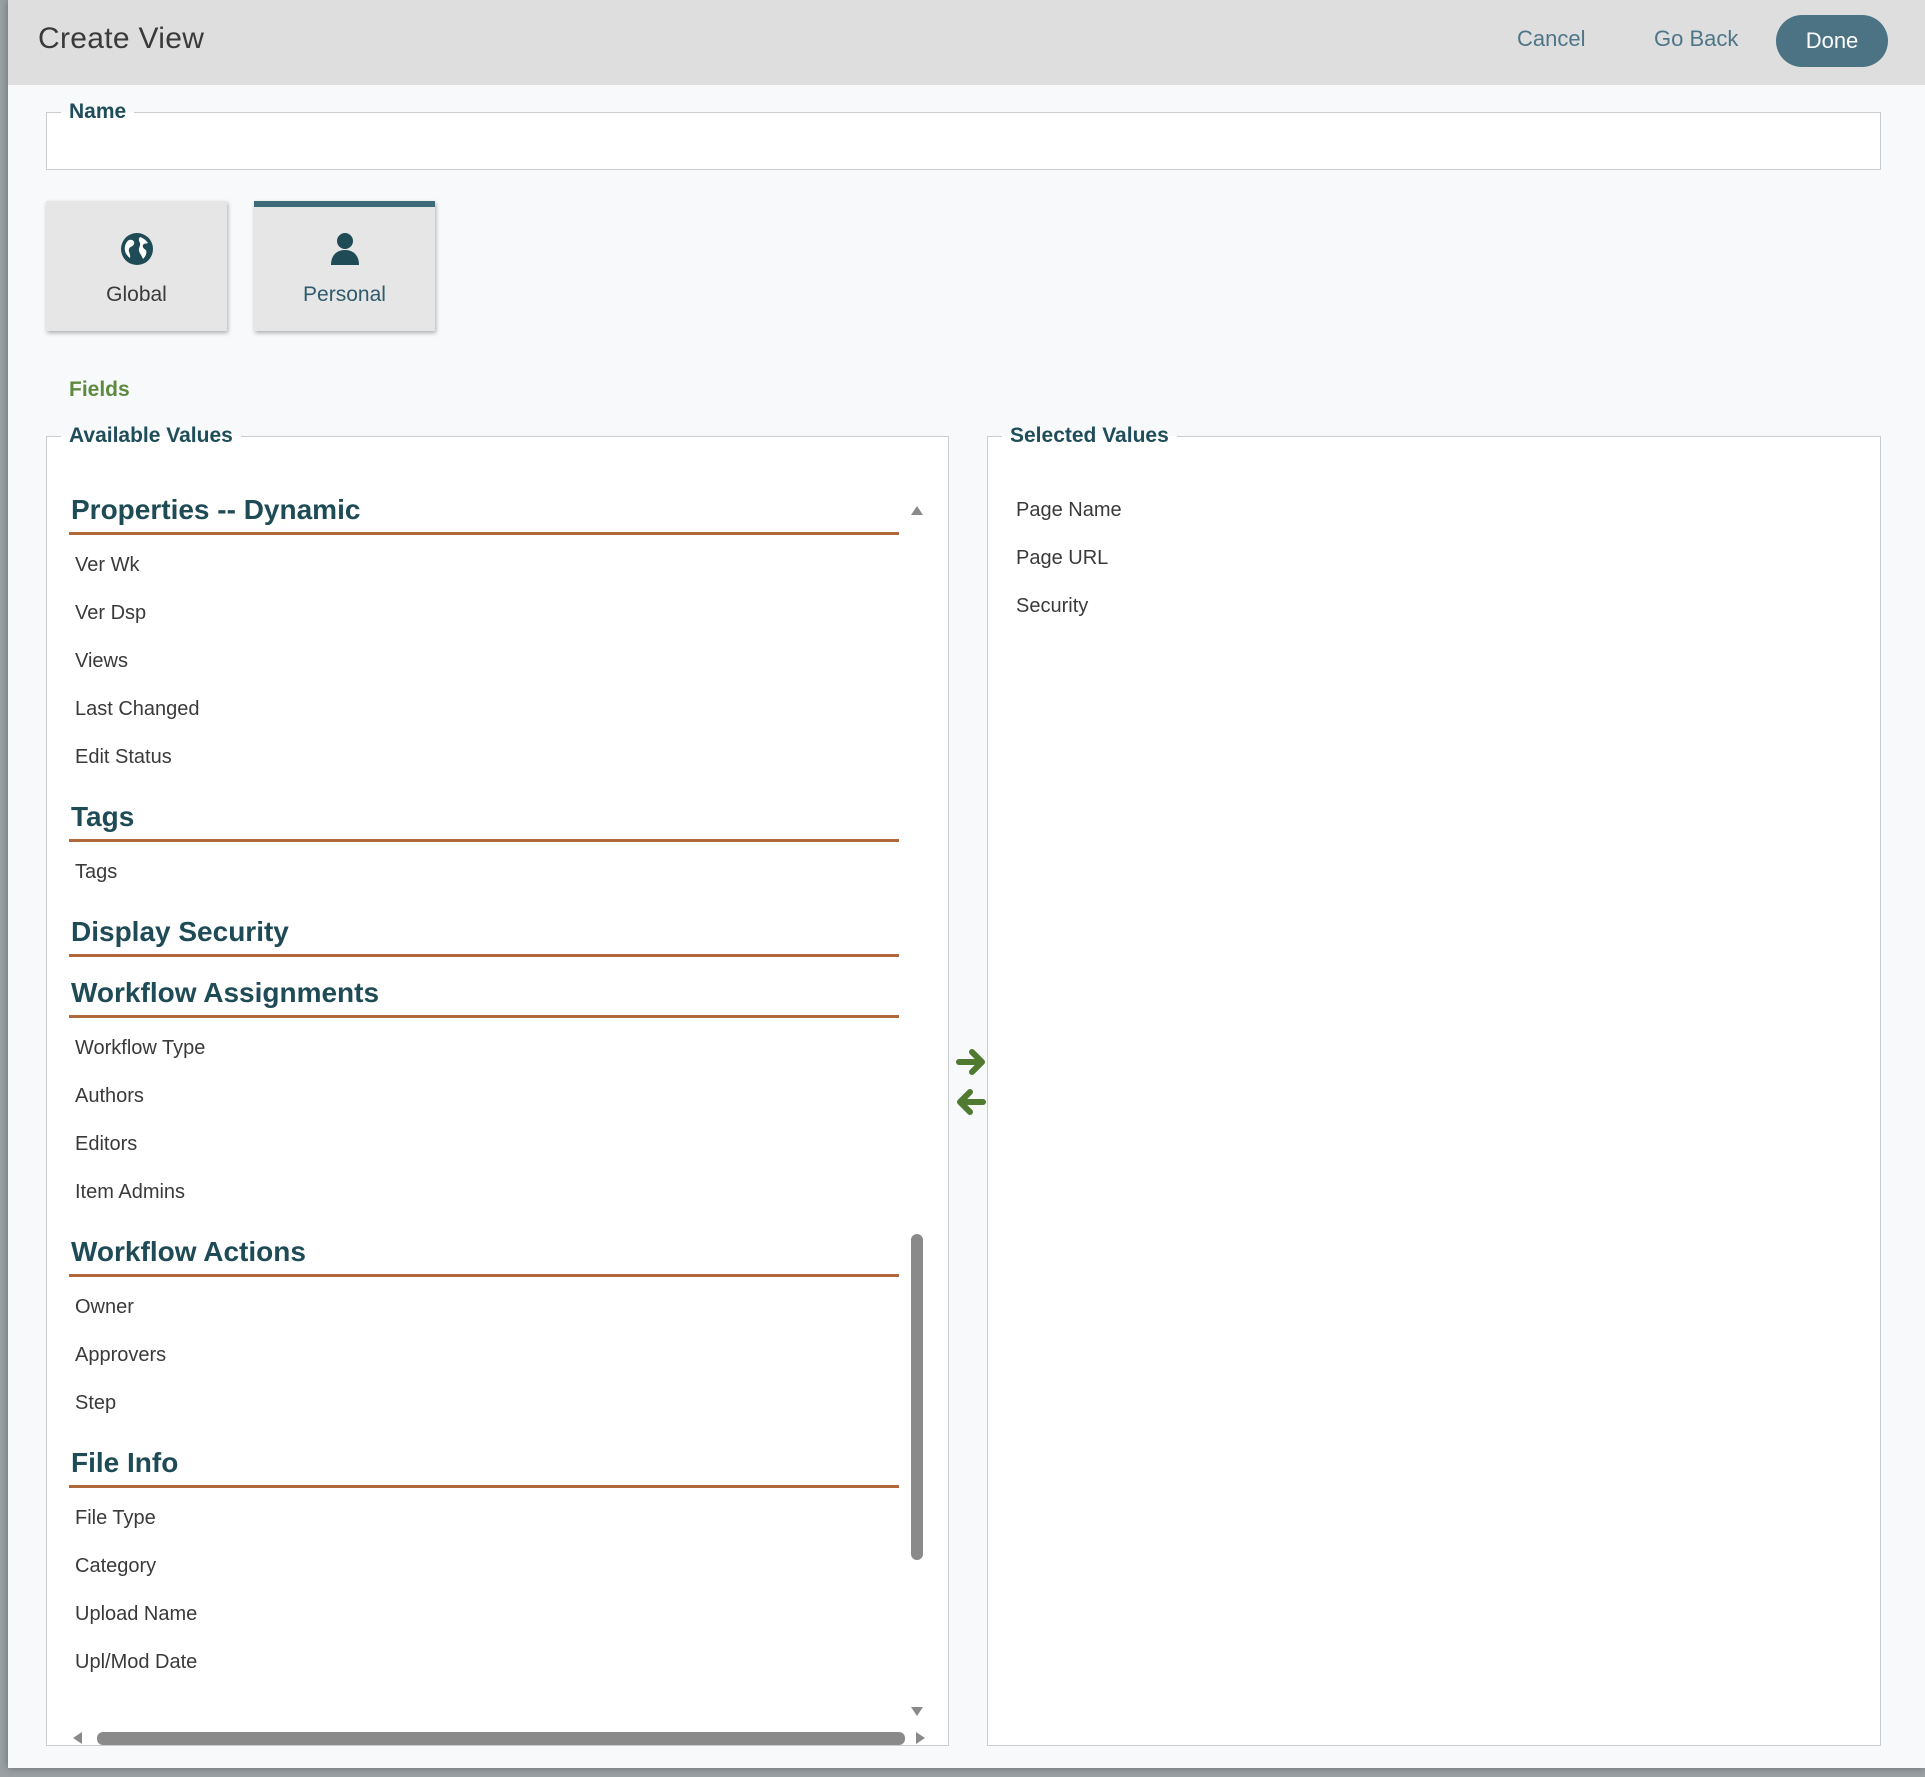  I want to click on dialog-title: Create View, so click(121, 38).